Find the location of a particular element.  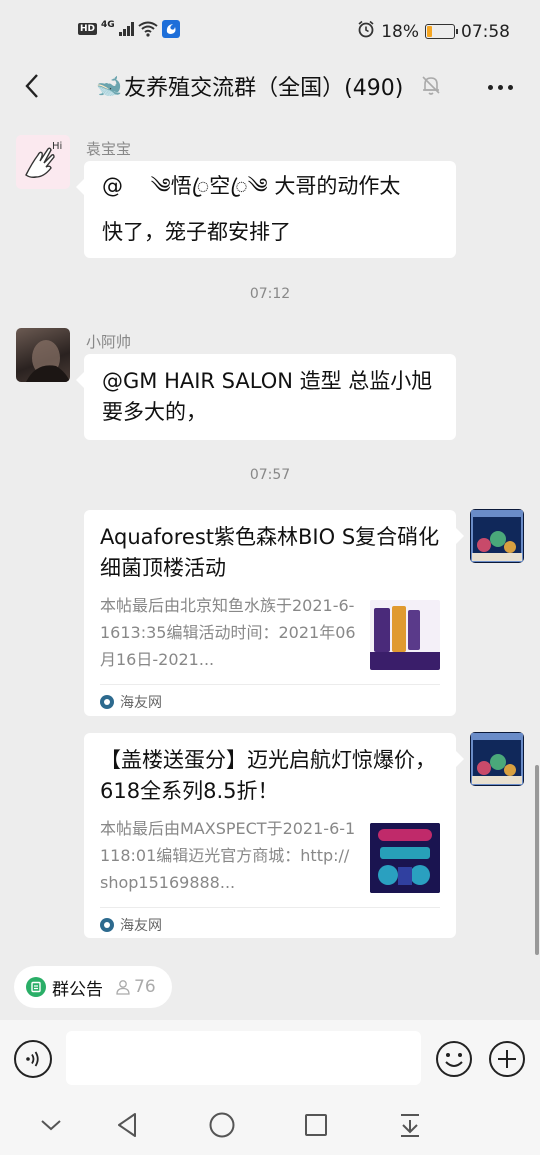

sender-name: 小阿帅 is located at coordinates (109, 342).